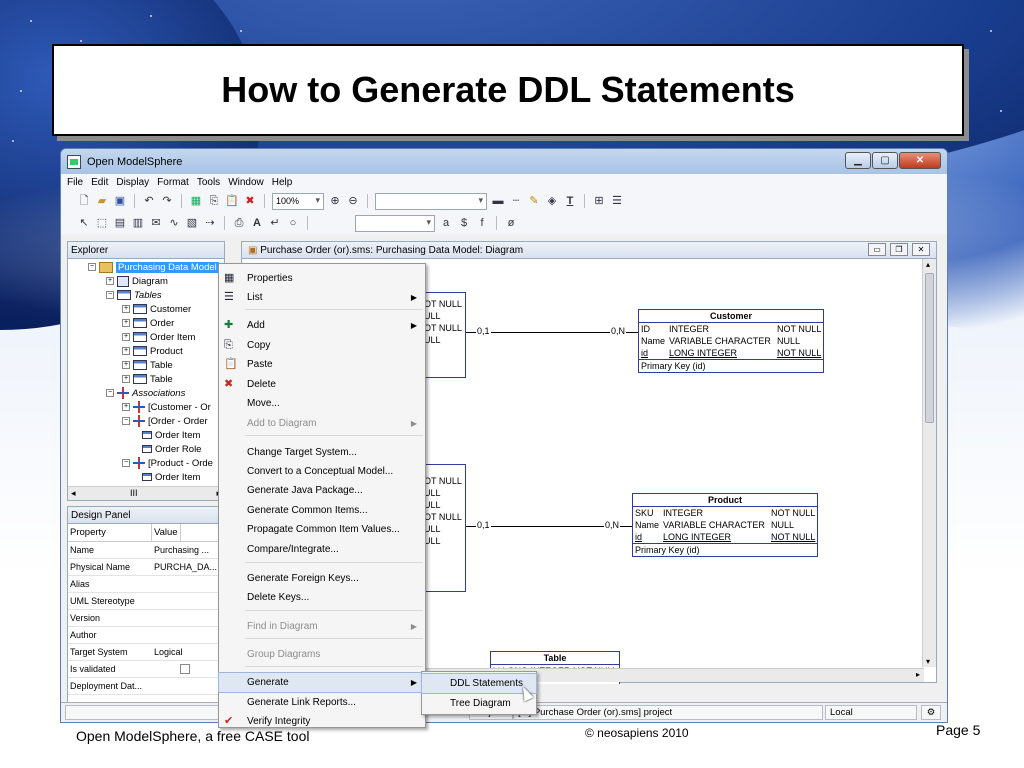 This screenshot has width=1024, height=768. I want to click on table-layout-icon: ☰, so click(617, 201).